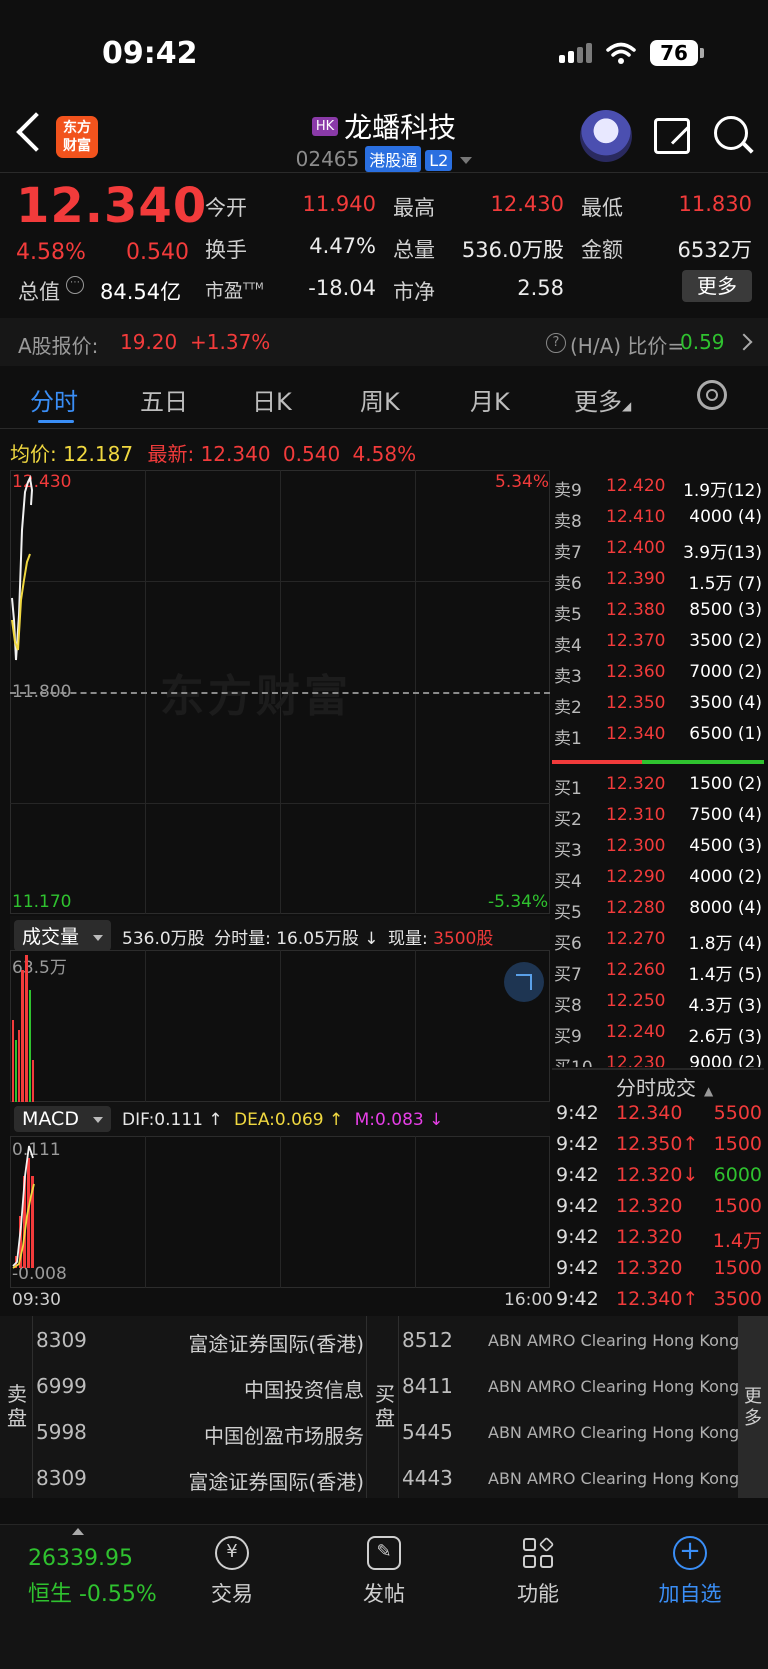 Image resolution: width=768 pixels, height=1669 pixels. What do you see at coordinates (658, 975) in the screenshot?
I see `bid-row: 买7 12.260 1.4万 (5)` at bounding box center [658, 975].